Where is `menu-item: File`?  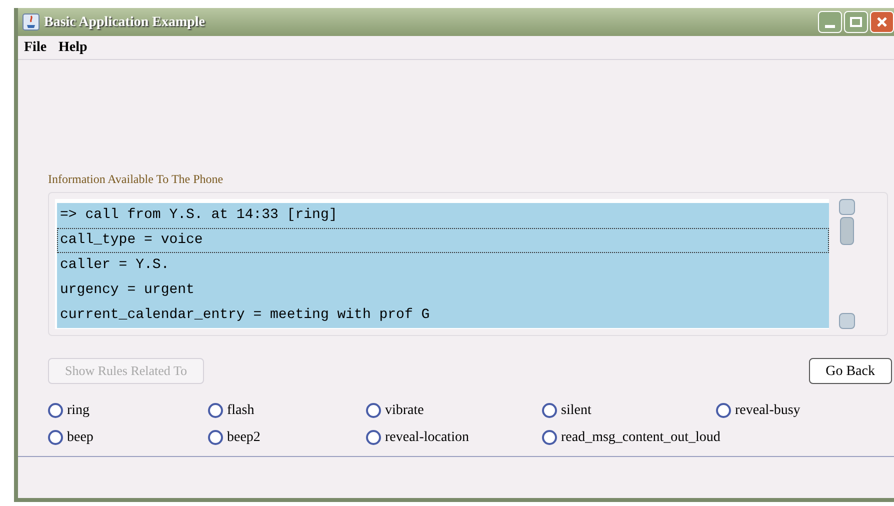 menu-item: File is located at coordinates (35, 47).